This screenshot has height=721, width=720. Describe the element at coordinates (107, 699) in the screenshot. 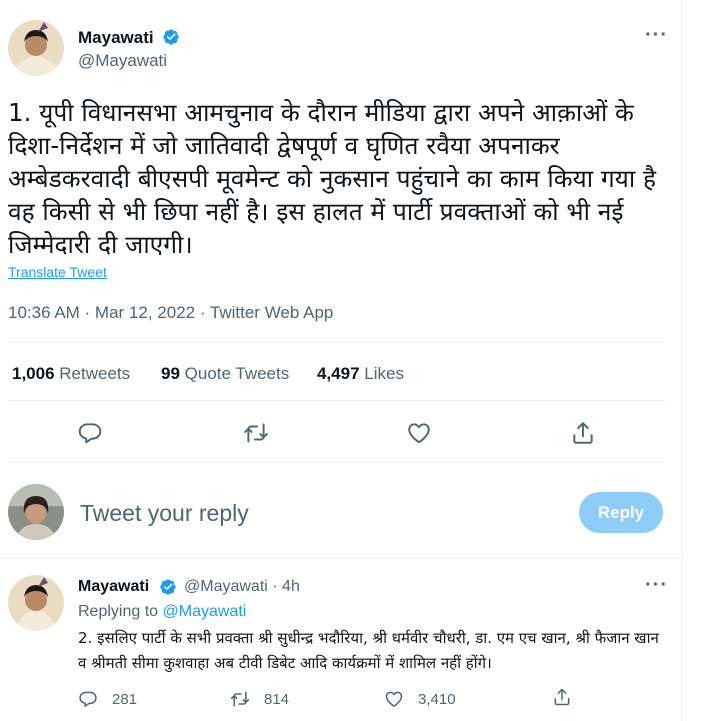

I see `reply-action: 281` at that location.